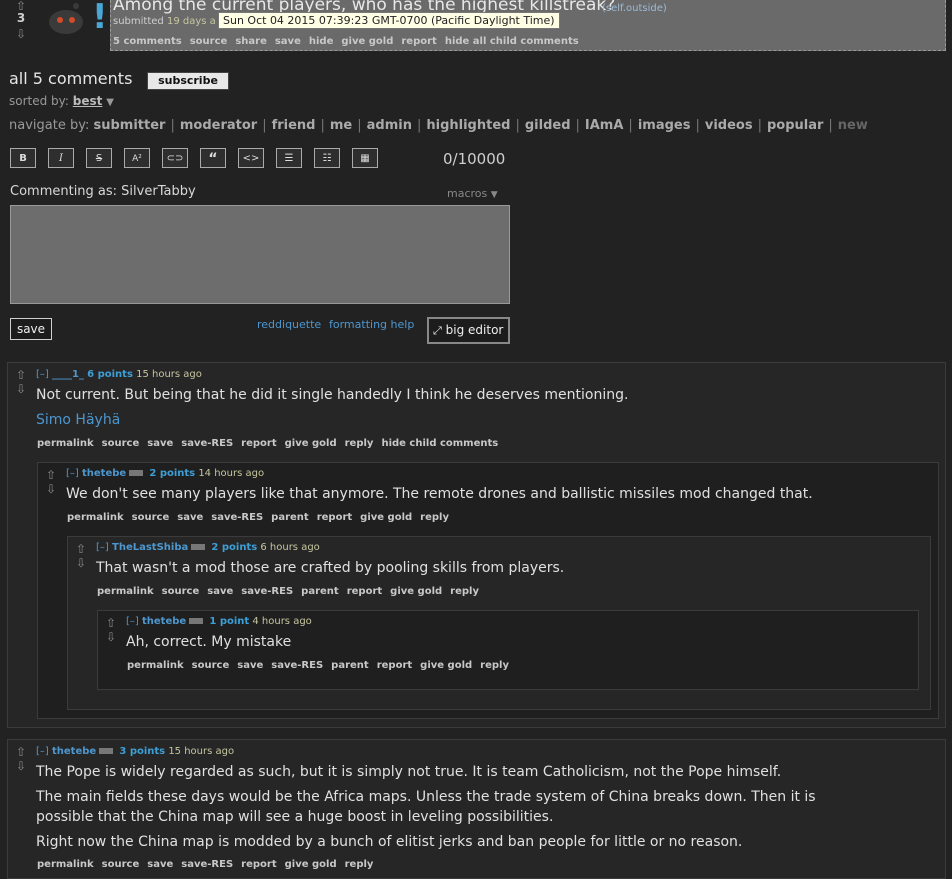 This screenshot has width=952, height=879. What do you see at coordinates (472, 193) in the screenshot?
I see `macros-dropdown: macros ▼` at bounding box center [472, 193].